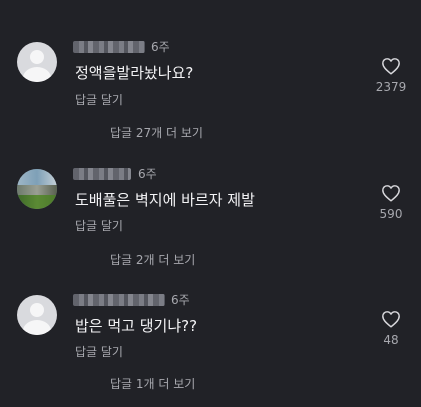 Image resolution: width=421 pixels, height=407 pixels. Describe the element at coordinates (391, 214) in the screenshot. I see `like-count: 590` at that location.